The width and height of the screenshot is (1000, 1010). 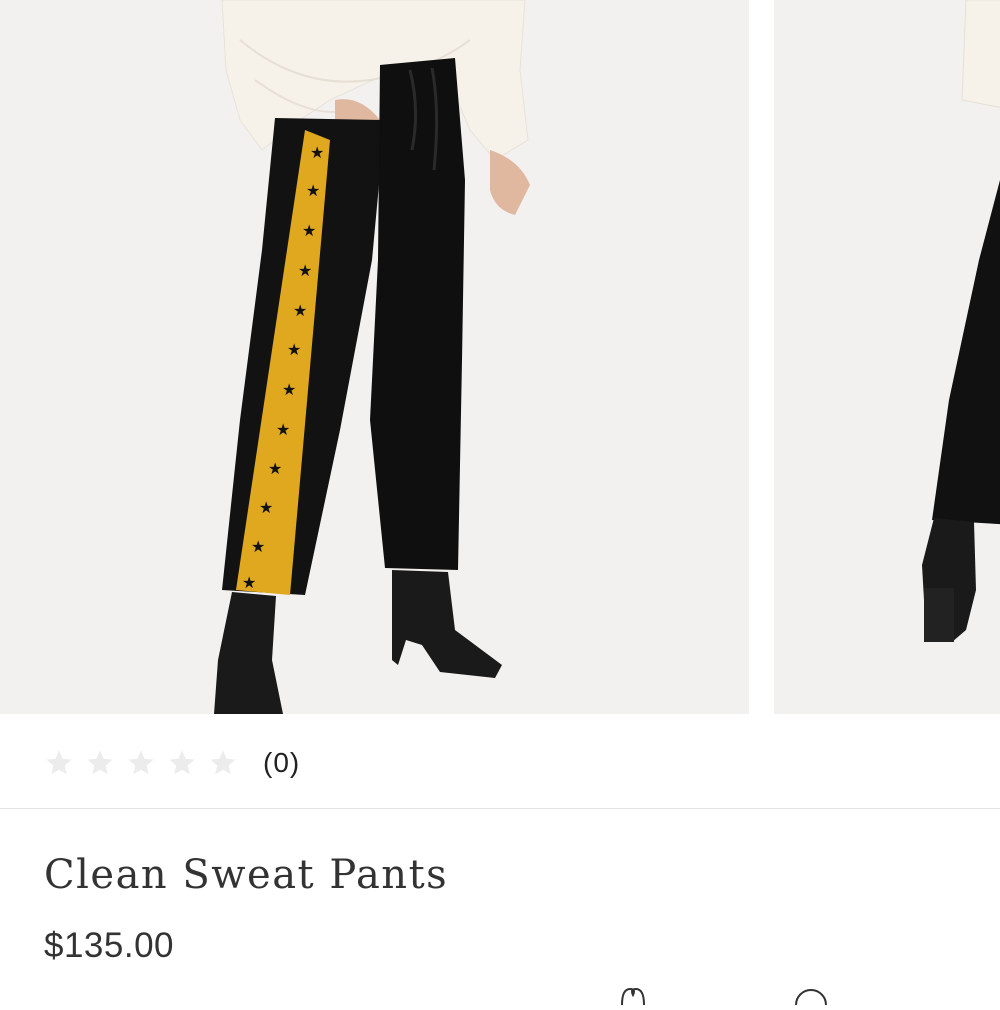 What do you see at coordinates (500, 808) in the screenshot?
I see `divider` at bounding box center [500, 808].